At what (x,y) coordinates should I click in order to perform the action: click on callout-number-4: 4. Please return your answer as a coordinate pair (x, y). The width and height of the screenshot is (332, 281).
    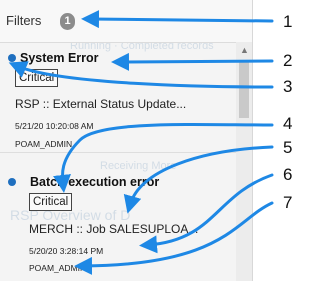
    Looking at the image, I should click on (288, 123).